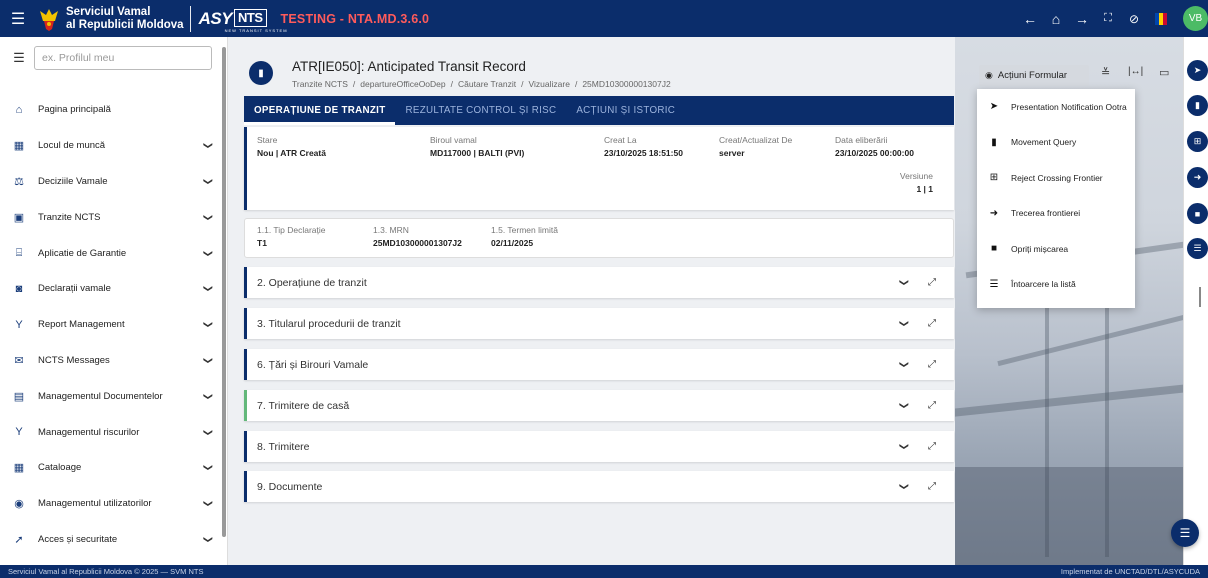  Describe the element at coordinates (1130, 571) in the screenshot. I see `footer-credit: Implementat de UNCTAD/DTL/ASYCUDA` at that location.